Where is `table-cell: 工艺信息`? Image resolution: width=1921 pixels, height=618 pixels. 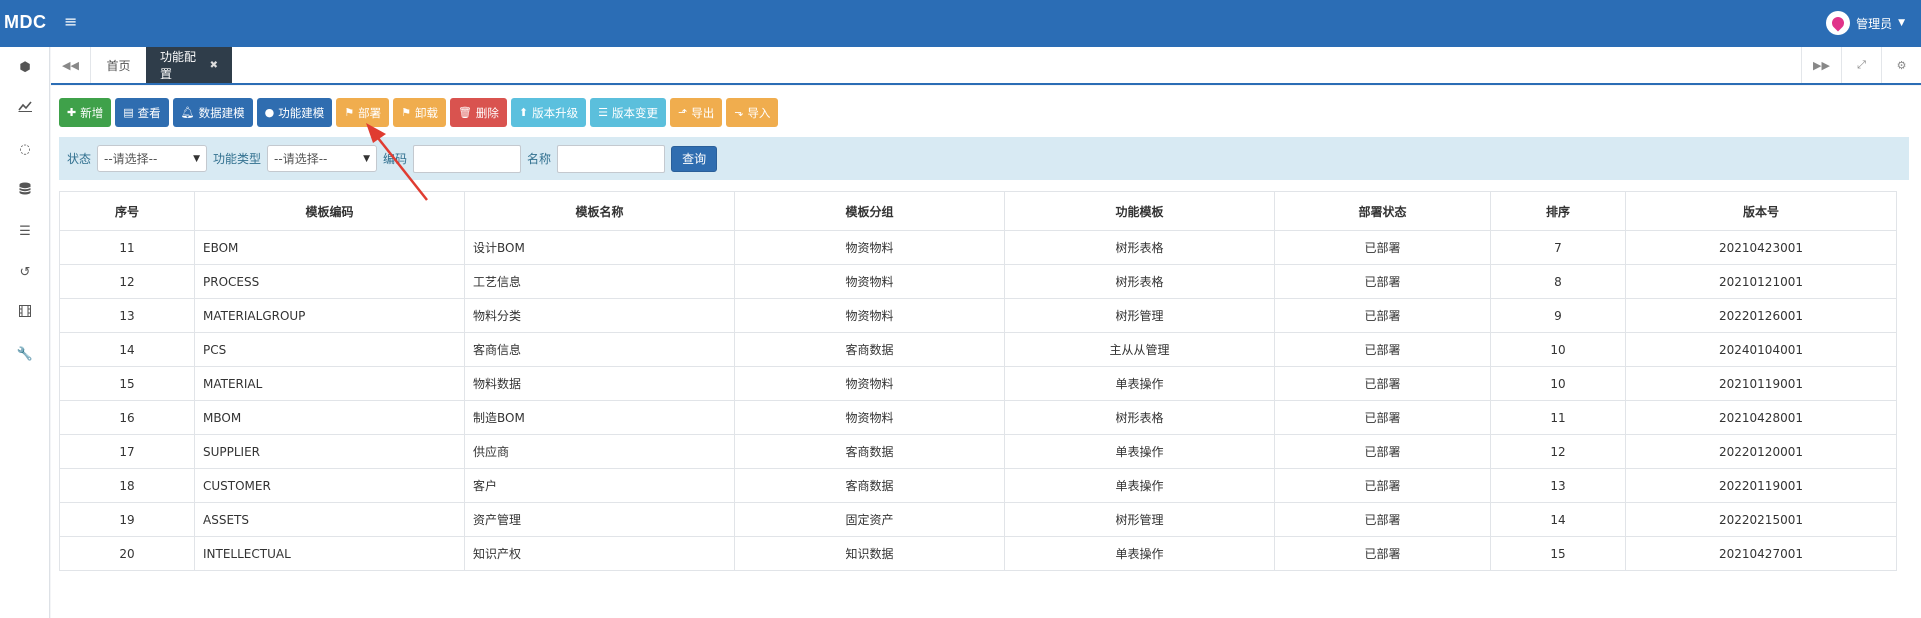
table-cell: 工艺信息 is located at coordinates (599, 281).